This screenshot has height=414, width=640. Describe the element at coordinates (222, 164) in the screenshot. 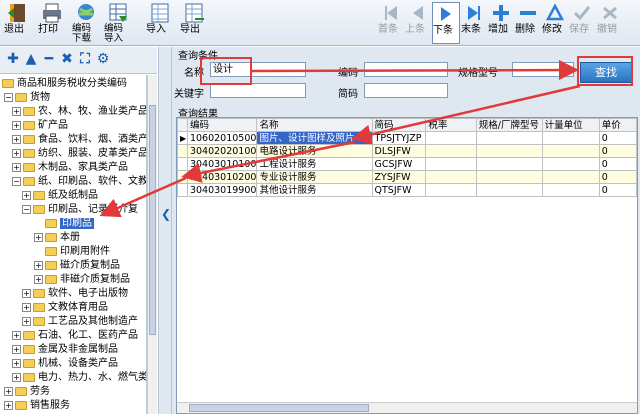

I see `cell-code: 30403010100` at that location.